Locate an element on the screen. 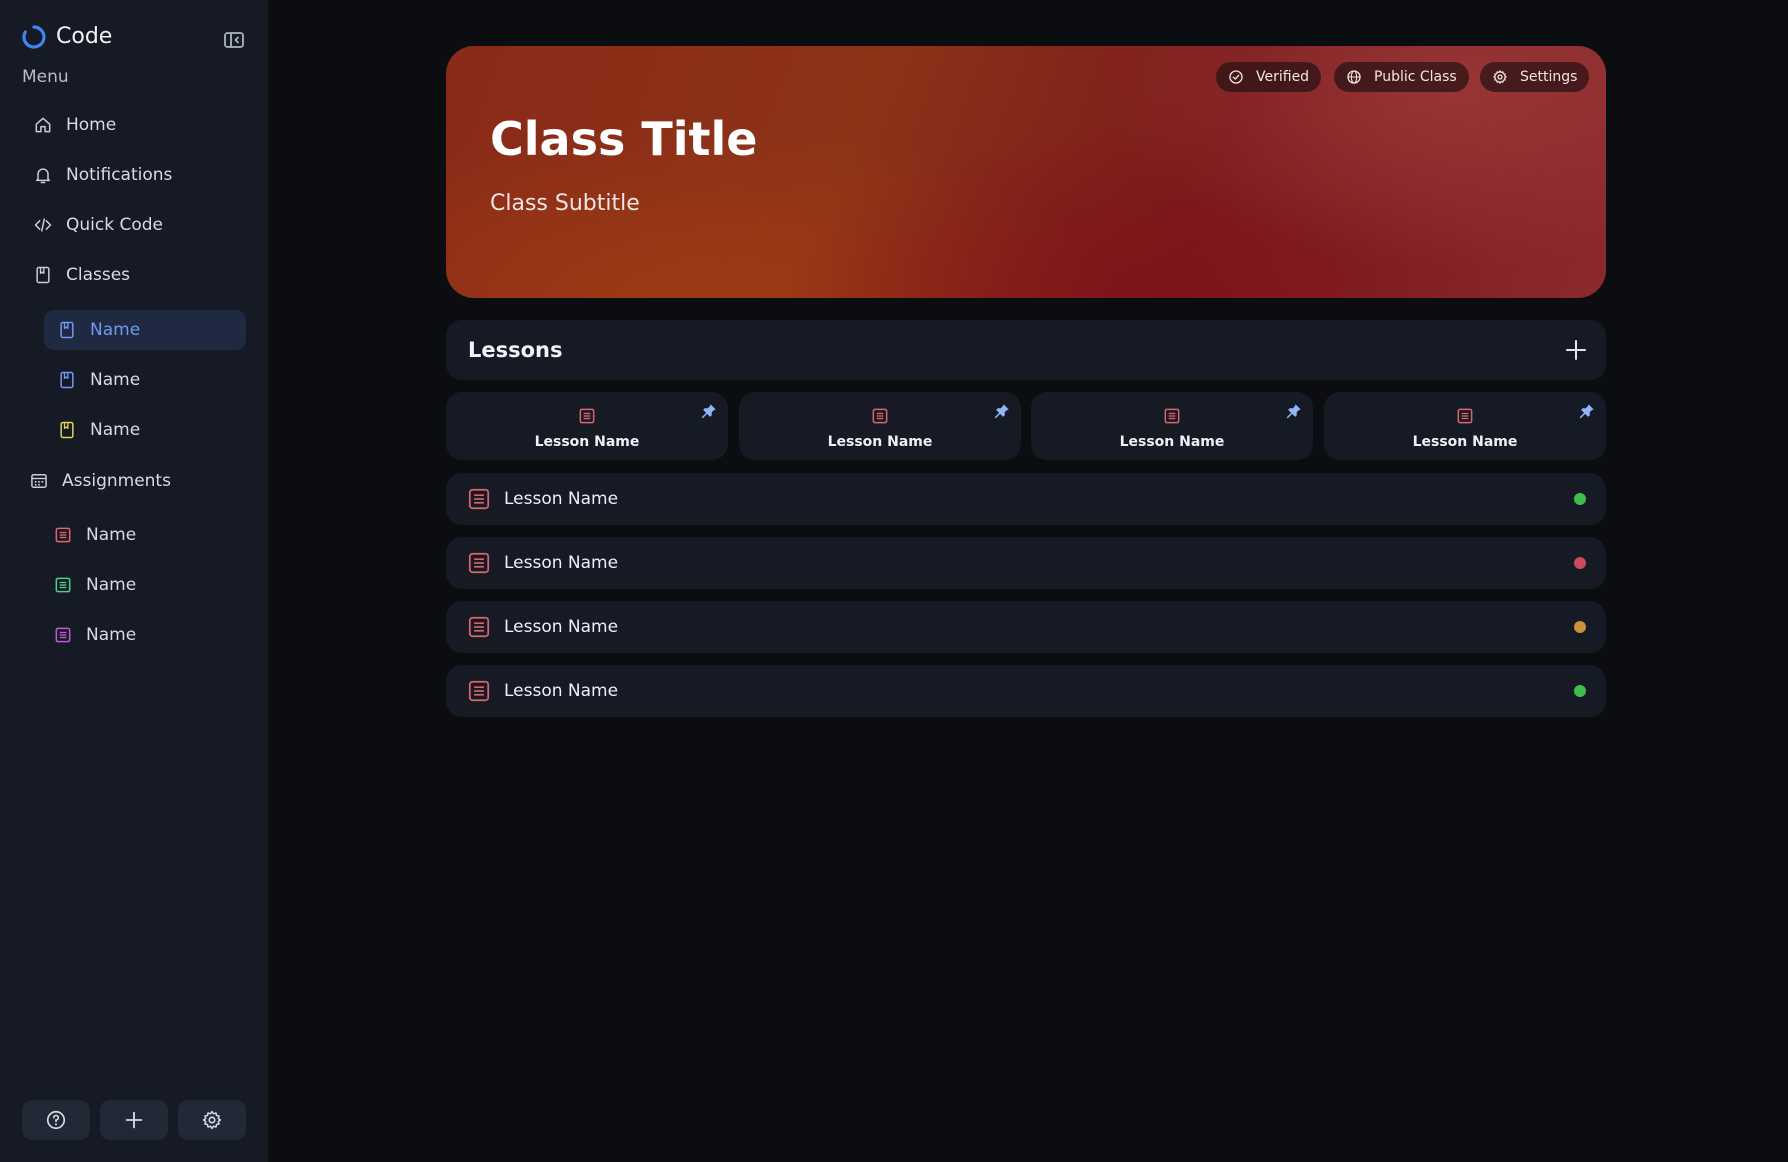 The height and width of the screenshot is (1162, 1788). collapse-sidebar-icon is located at coordinates (234, 40).